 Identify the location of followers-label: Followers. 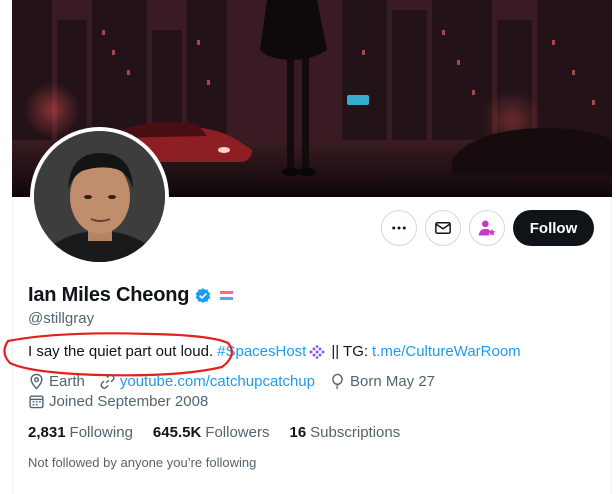
(237, 432).